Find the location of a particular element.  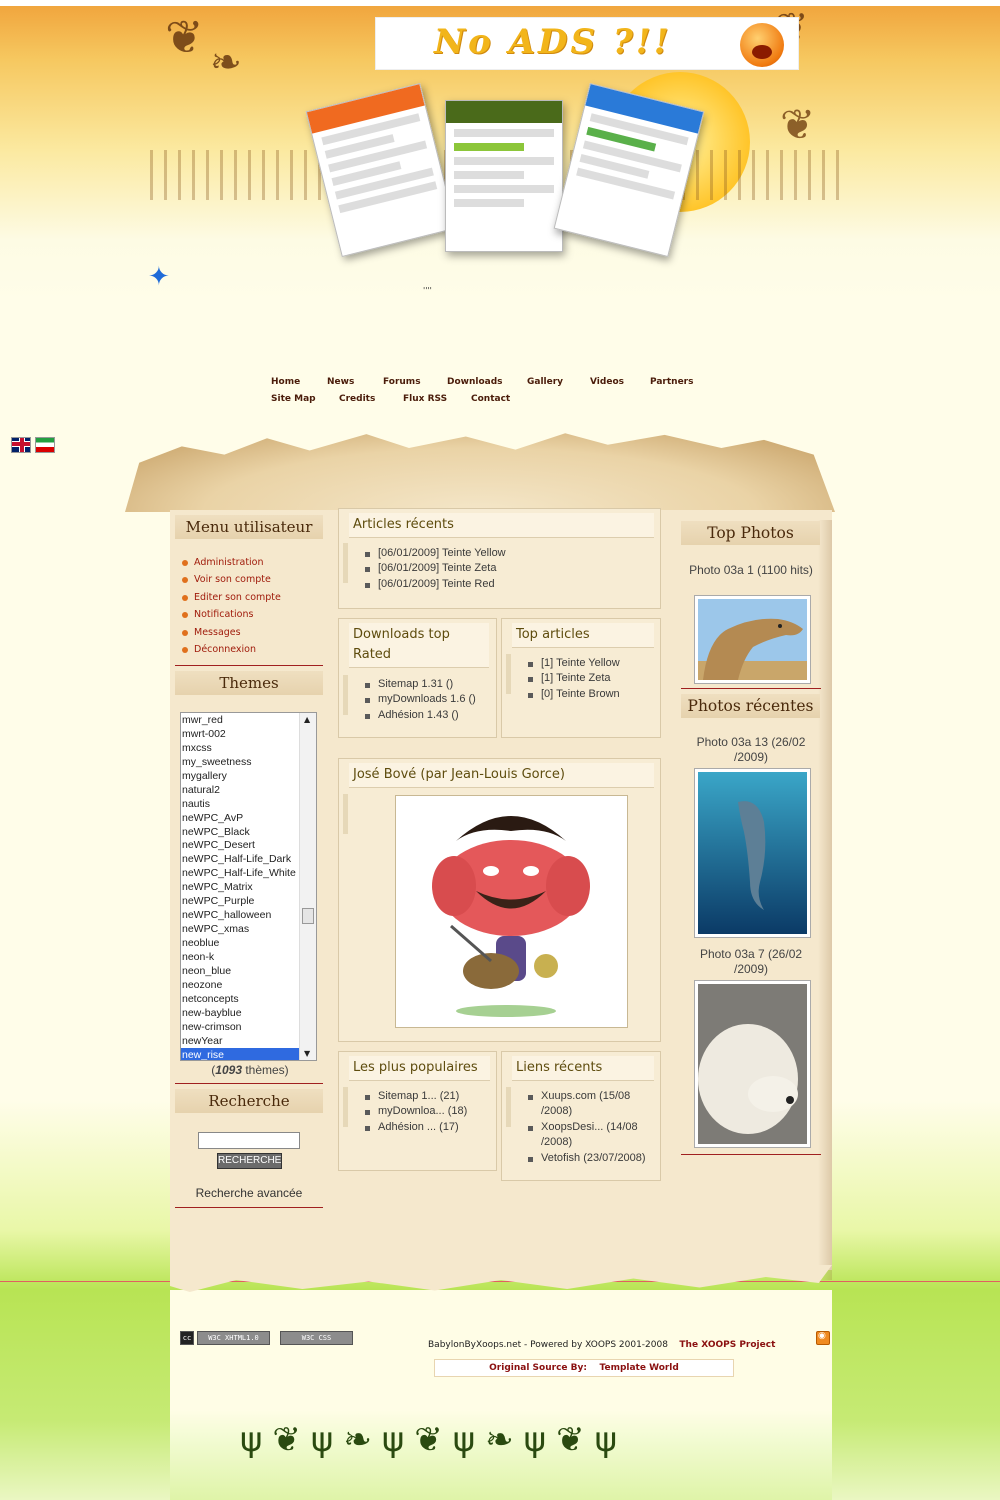

theme-option: mwr_red is located at coordinates (240, 720).